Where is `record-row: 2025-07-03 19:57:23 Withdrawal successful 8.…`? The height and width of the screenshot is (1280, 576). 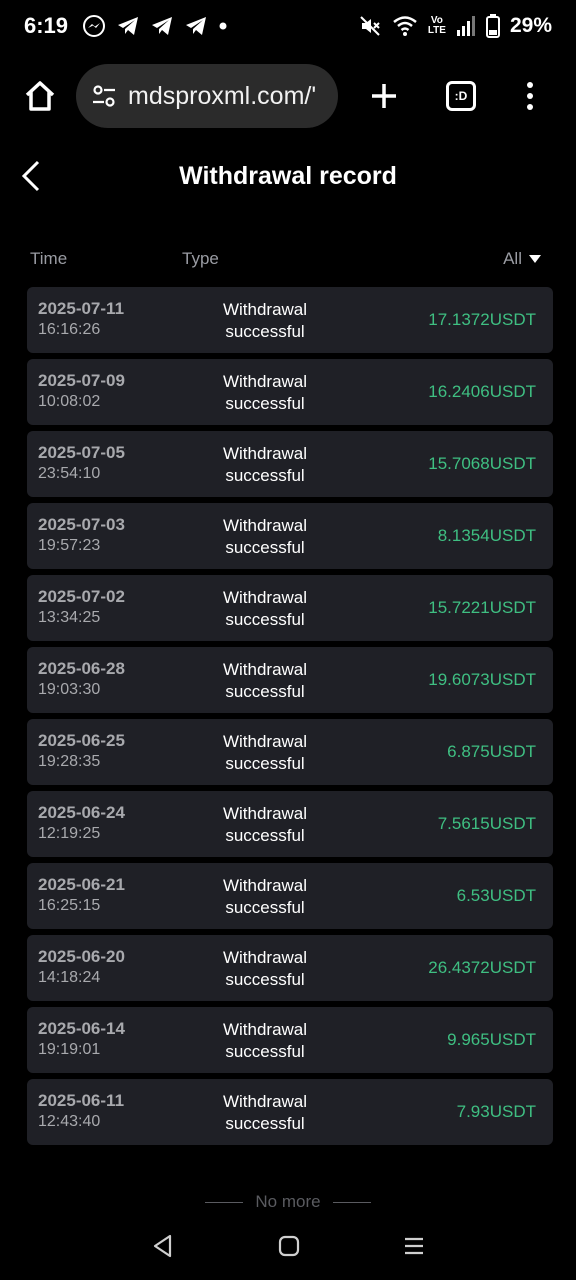 record-row: 2025-07-03 19:57:23 Withdrawal successful 8.… is located at coordinates (290, 536).